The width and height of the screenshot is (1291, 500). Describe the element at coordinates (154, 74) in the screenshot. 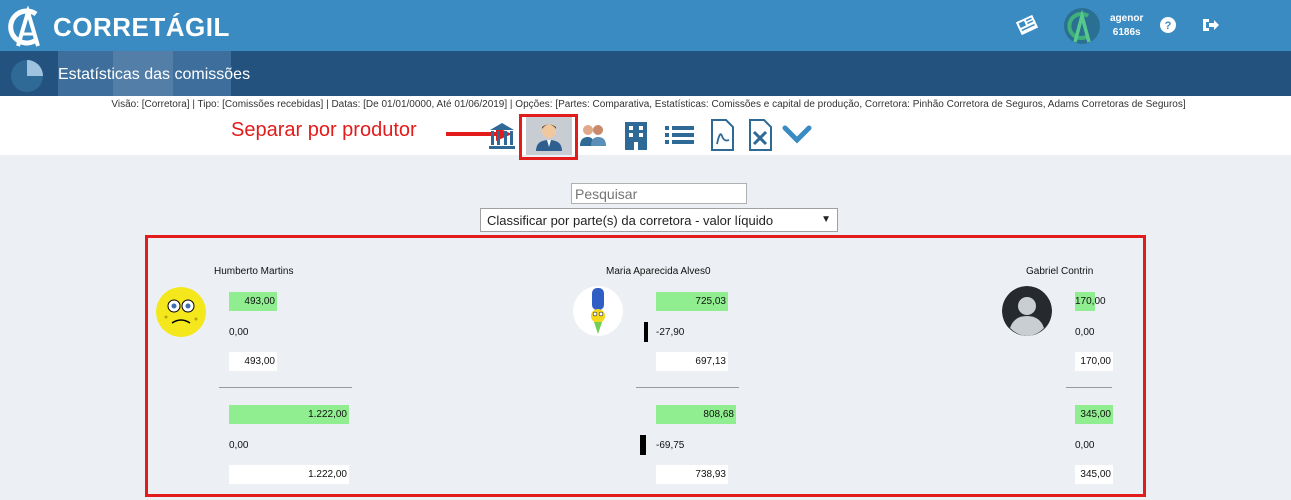

I see `page-title: Estatísticas das comissões` at that location.